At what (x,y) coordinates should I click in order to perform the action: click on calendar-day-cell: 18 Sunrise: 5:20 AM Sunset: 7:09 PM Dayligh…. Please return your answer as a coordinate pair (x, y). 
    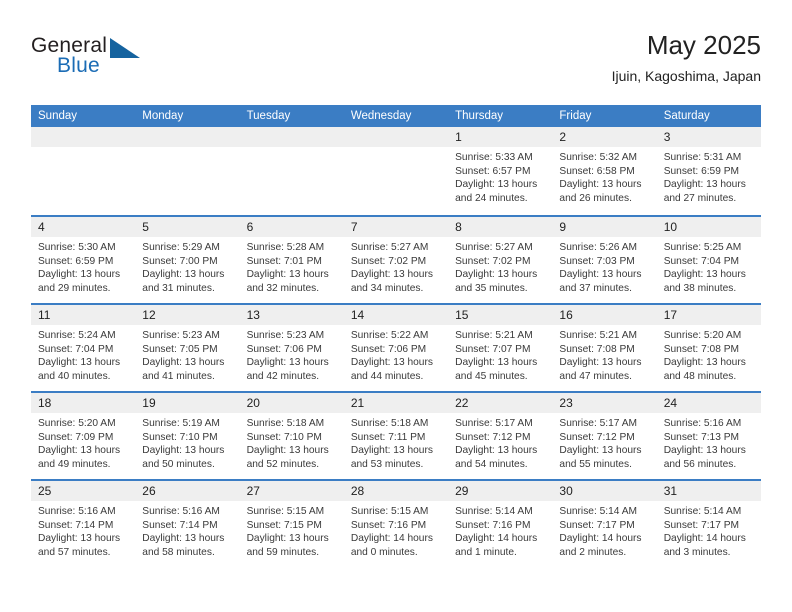
    Looking at the image, I should click on (83, 436).